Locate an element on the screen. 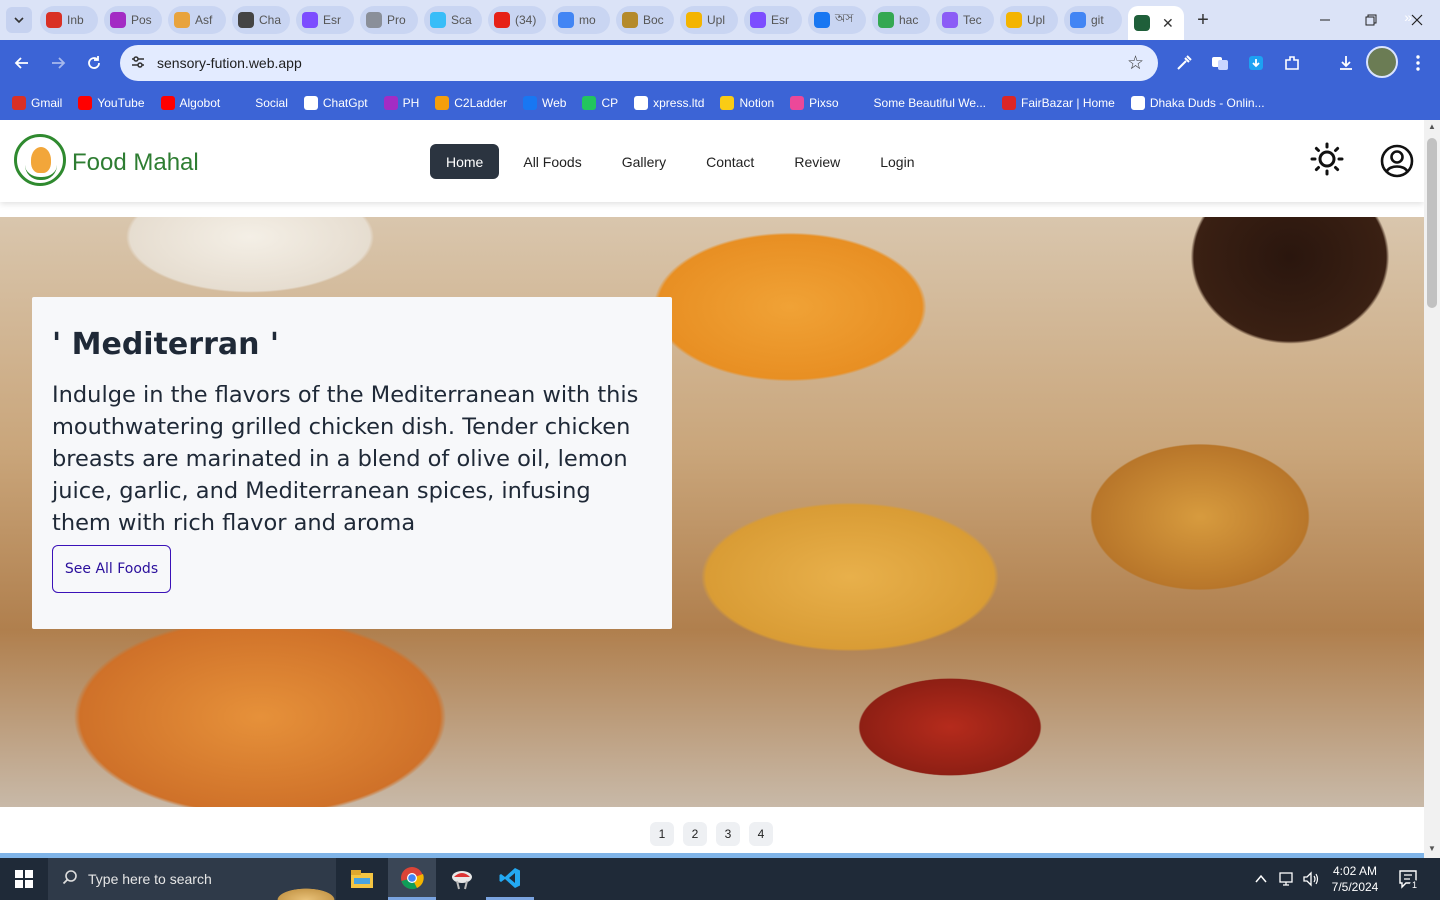 The height and width of the screenshot is (900, 1440). scroll-up-icon: ▲ is located at coordinates (1432, 126).